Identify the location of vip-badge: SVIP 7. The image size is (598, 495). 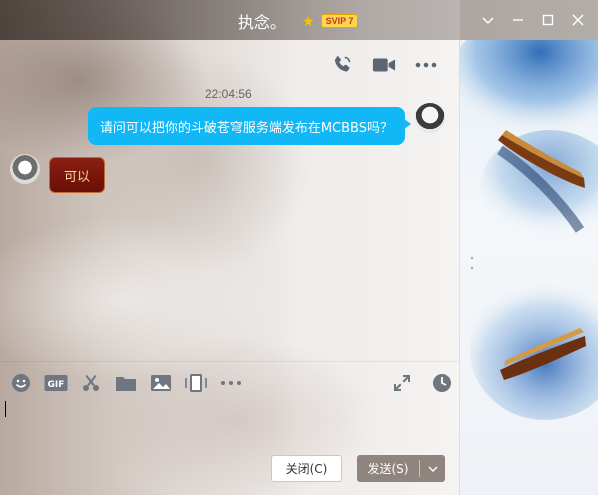
(339, 21).